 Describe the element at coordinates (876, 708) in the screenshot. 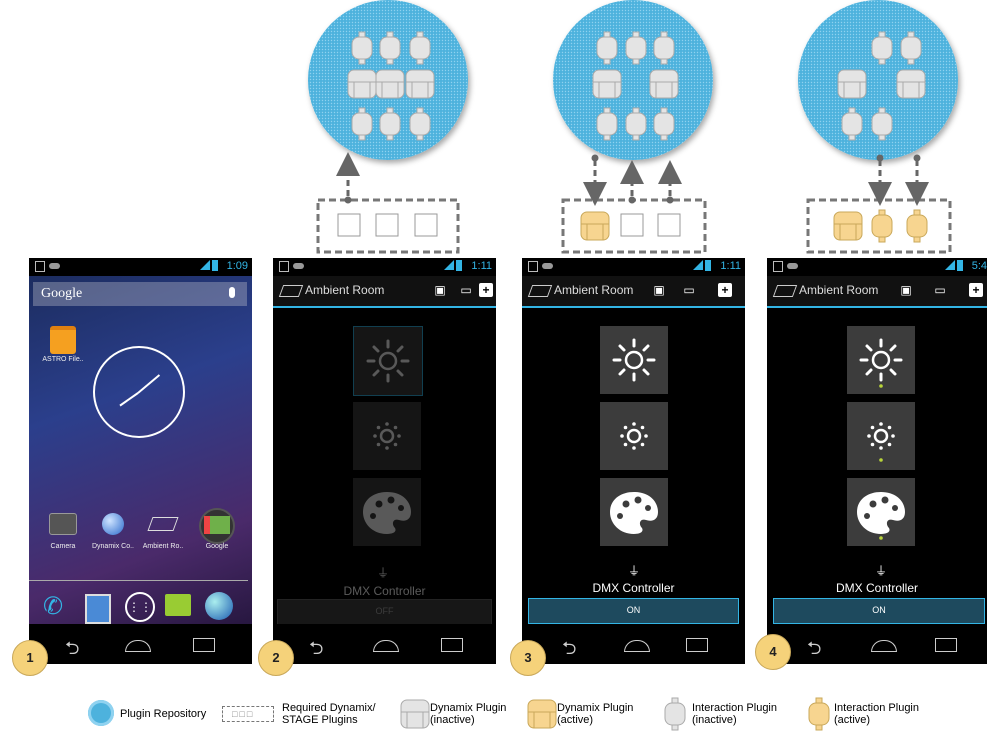

I see `legend-int-active-label-1: Interaction Plugin` at that location.